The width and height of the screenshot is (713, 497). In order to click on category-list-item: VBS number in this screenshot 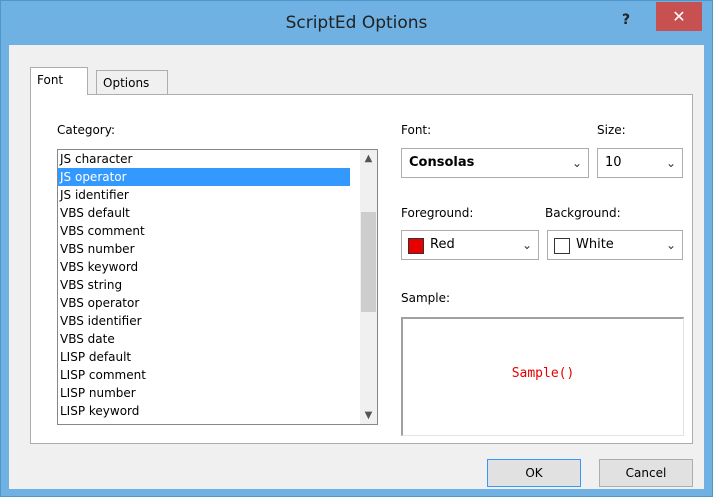, I will do `click(217, 249)`.